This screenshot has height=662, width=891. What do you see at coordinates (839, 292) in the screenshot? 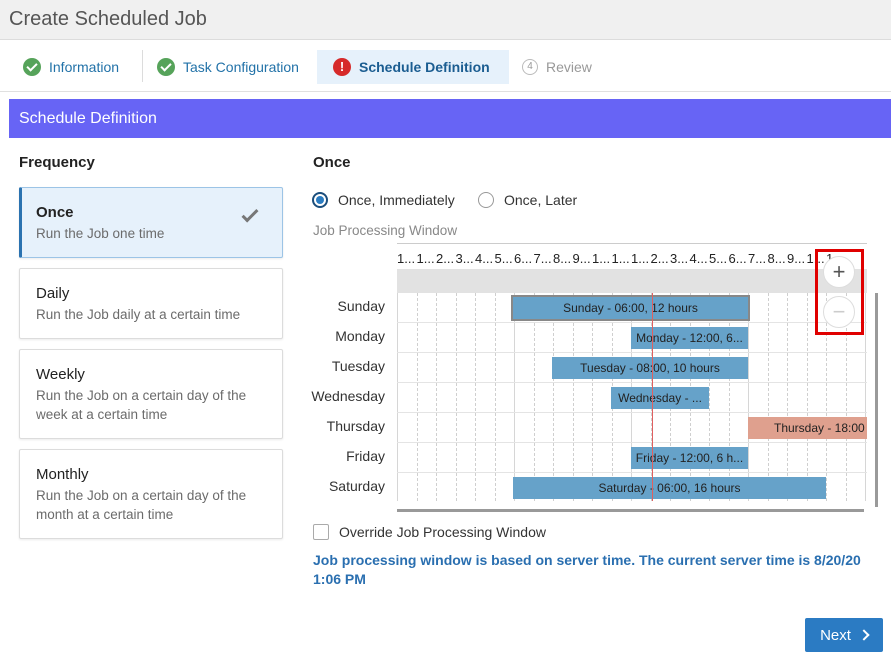
I see `highlight-box` at bounding box center [839, 292].